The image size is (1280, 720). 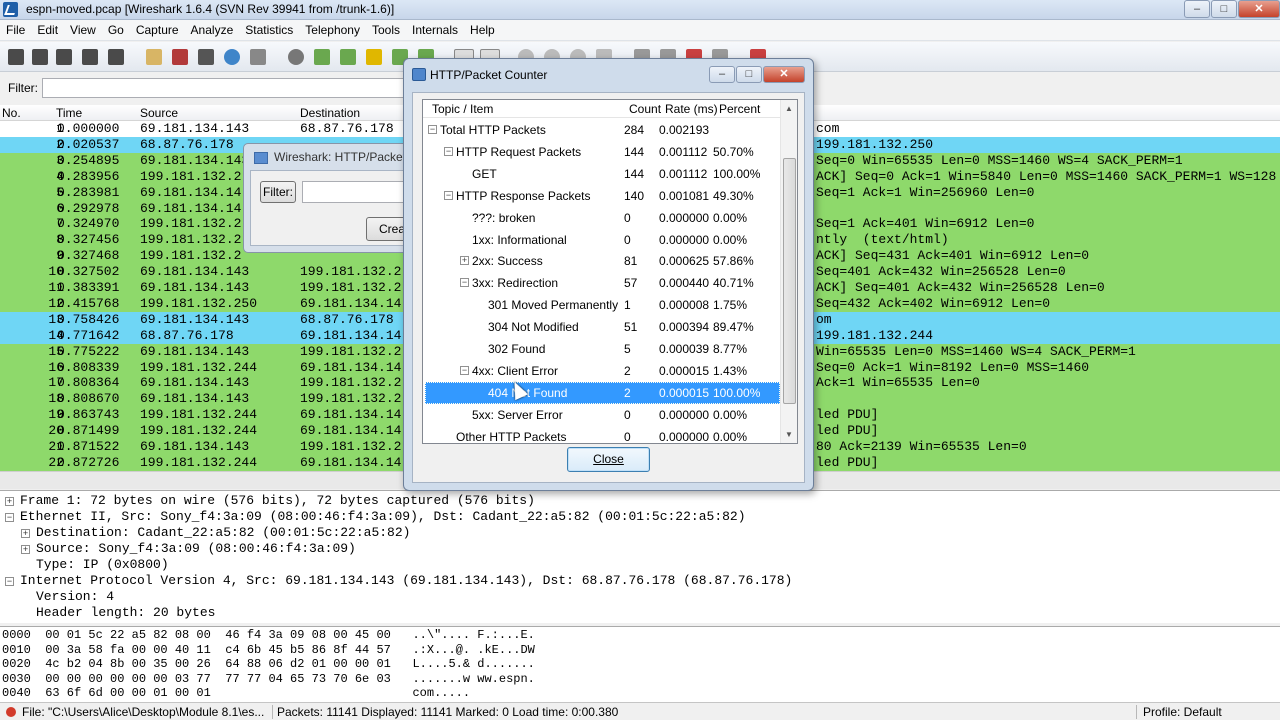 What do you see at coordinates (159, 113) in the screenshot?
I see `column-header-source: Source` at bounding box center [159, 113].